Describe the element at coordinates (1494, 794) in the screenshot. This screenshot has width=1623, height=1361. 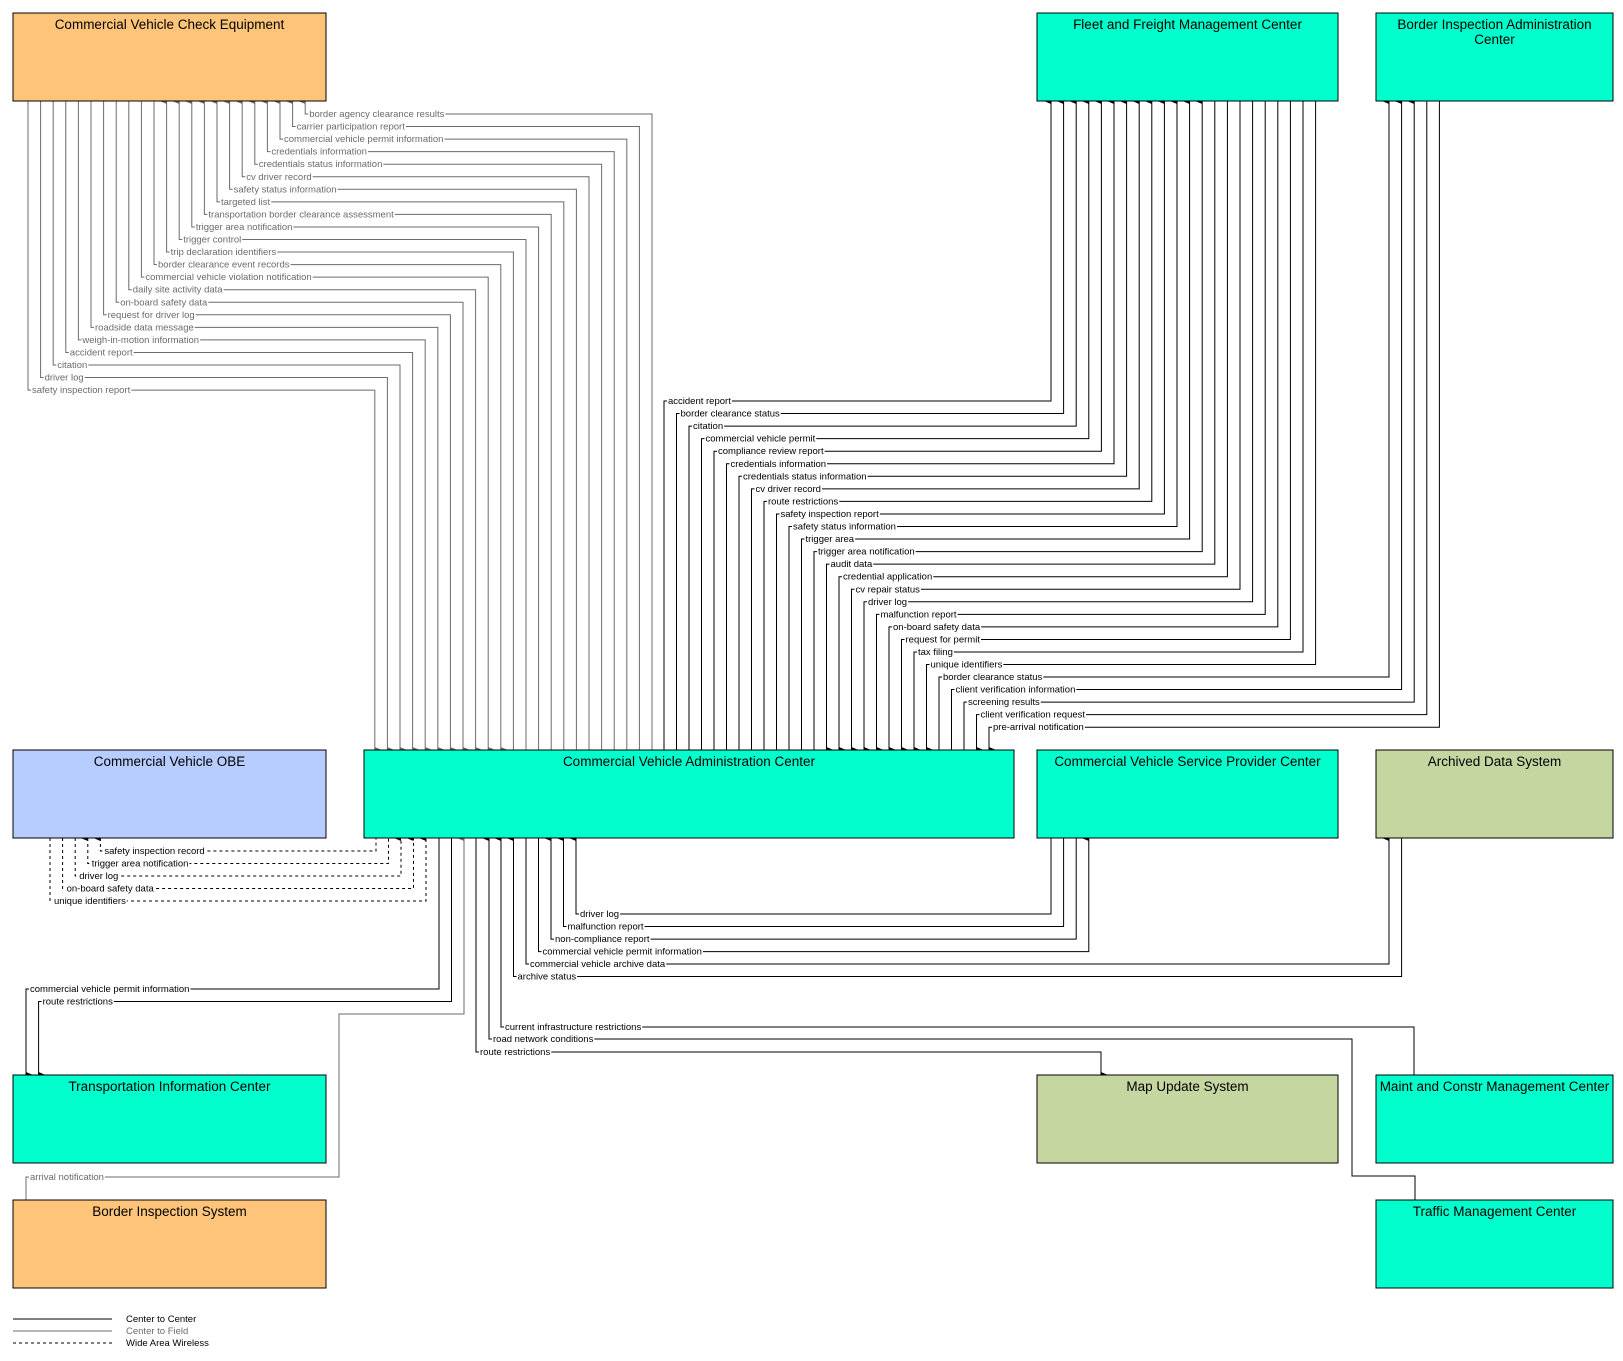
I see `element-ads: Archived Data System` at that location.